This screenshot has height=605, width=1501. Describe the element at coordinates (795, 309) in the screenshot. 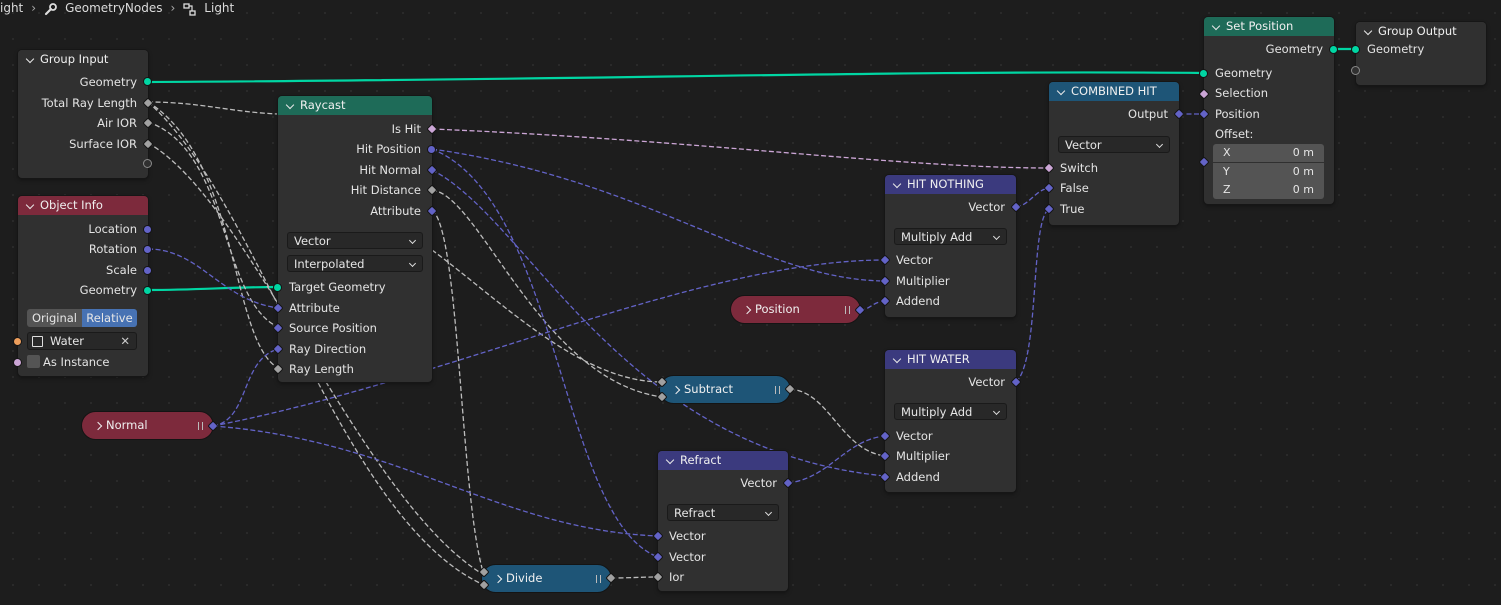

I see `position-node: Position` at that location.